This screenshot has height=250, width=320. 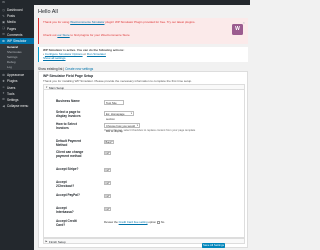 I want to click on collapse-icon: ◀, so click(x=3, y=105).